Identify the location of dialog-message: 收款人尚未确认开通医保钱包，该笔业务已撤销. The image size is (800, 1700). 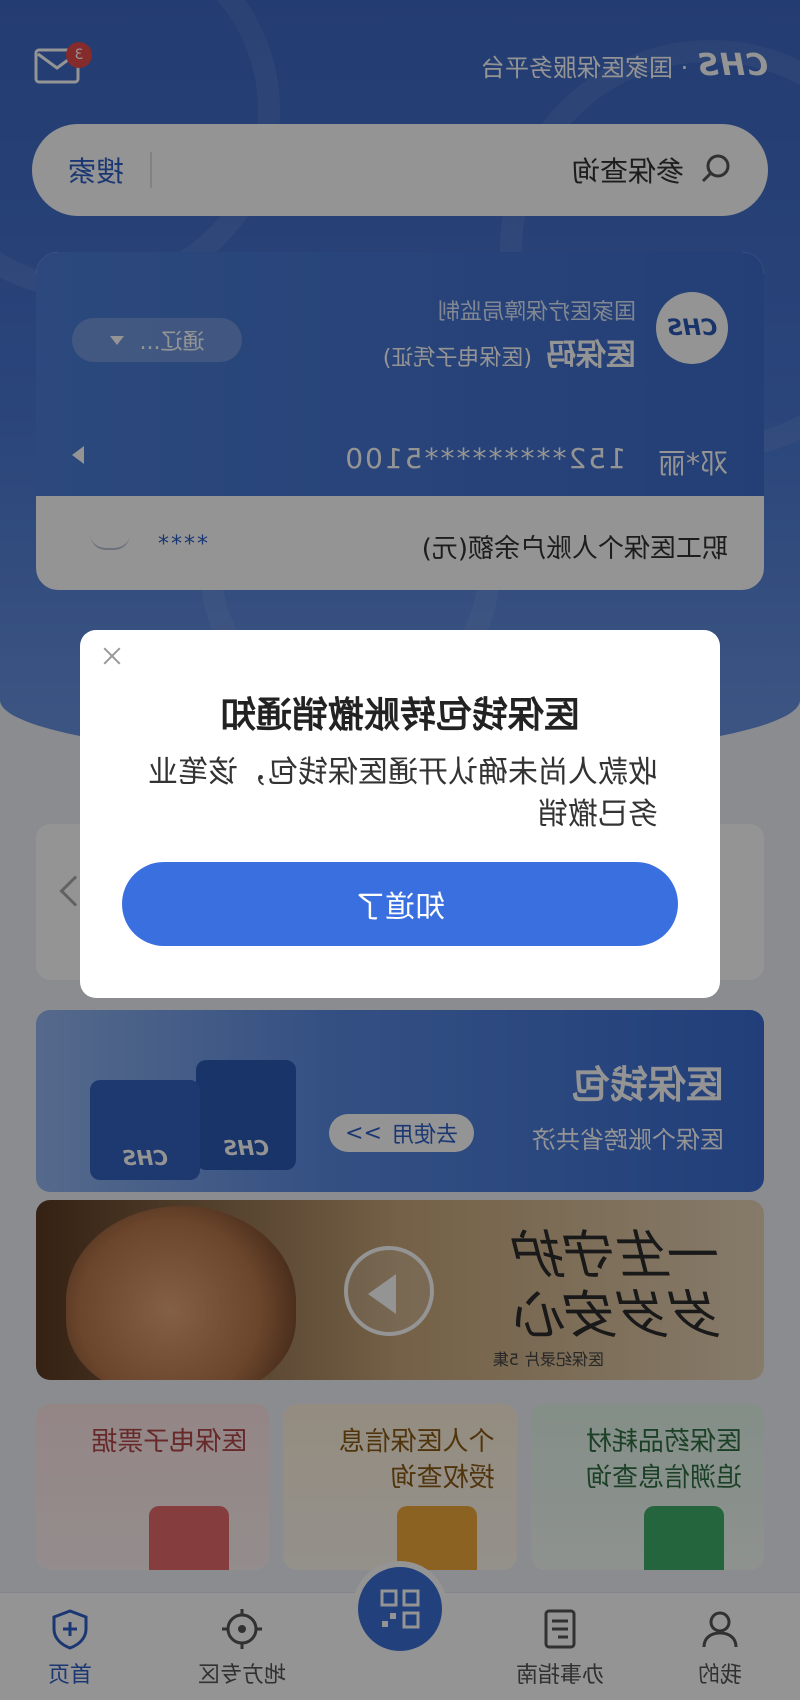
(403, 793).